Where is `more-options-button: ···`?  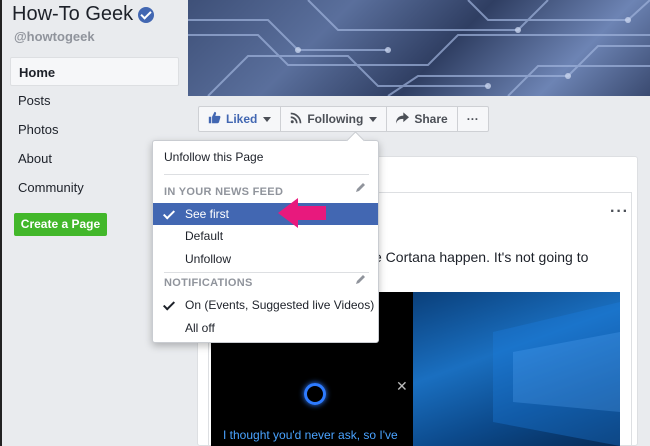 more-options-button: ··· is located at coordinates (473, 119).